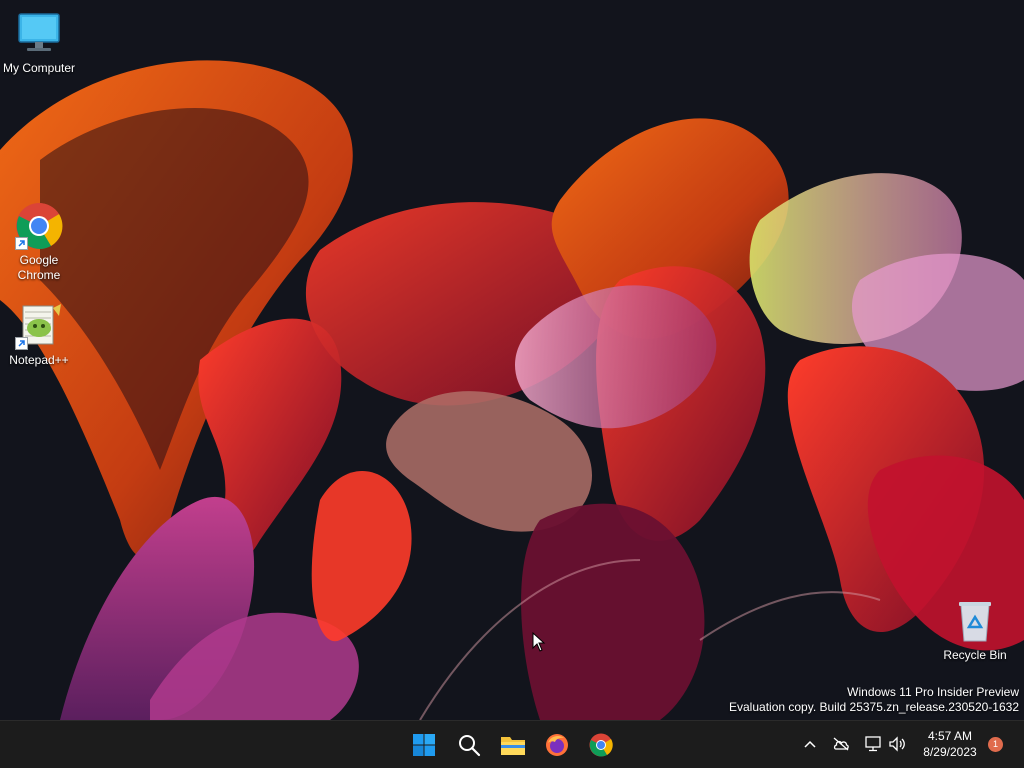 This screenshot has width=1024, height=768. Describe the element at coordinates (975, 655) in the screenshot. I see `desktop-icon-label: Recycle Bin` at that location.